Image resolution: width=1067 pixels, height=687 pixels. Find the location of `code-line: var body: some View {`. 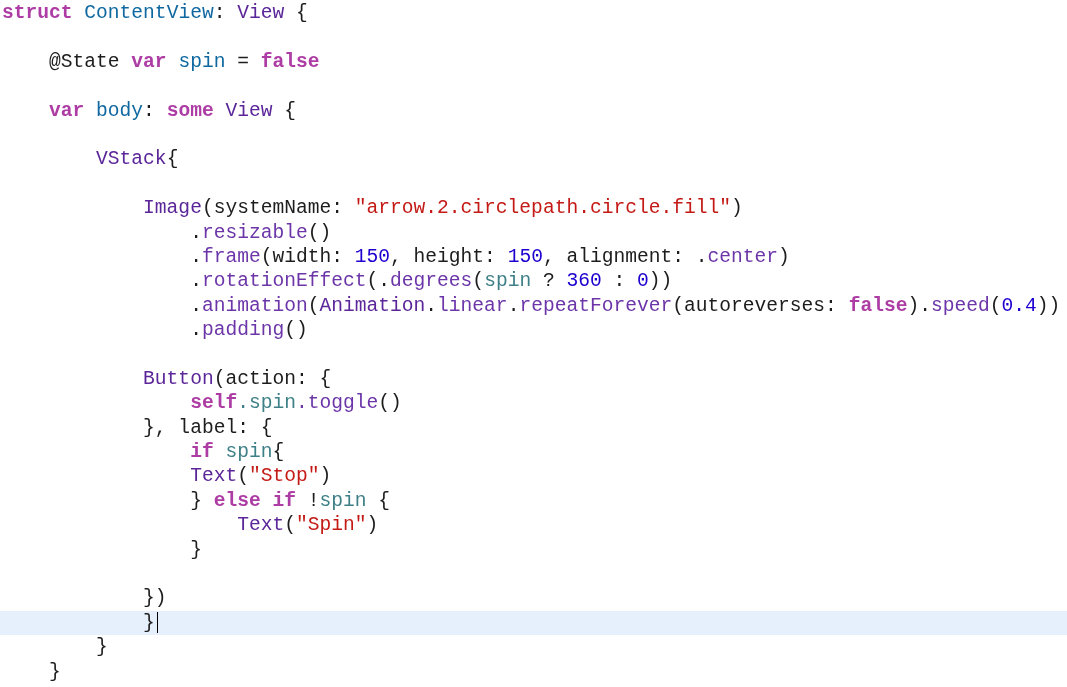

code-line: var body: some View { is located at coordinates (172, 110).